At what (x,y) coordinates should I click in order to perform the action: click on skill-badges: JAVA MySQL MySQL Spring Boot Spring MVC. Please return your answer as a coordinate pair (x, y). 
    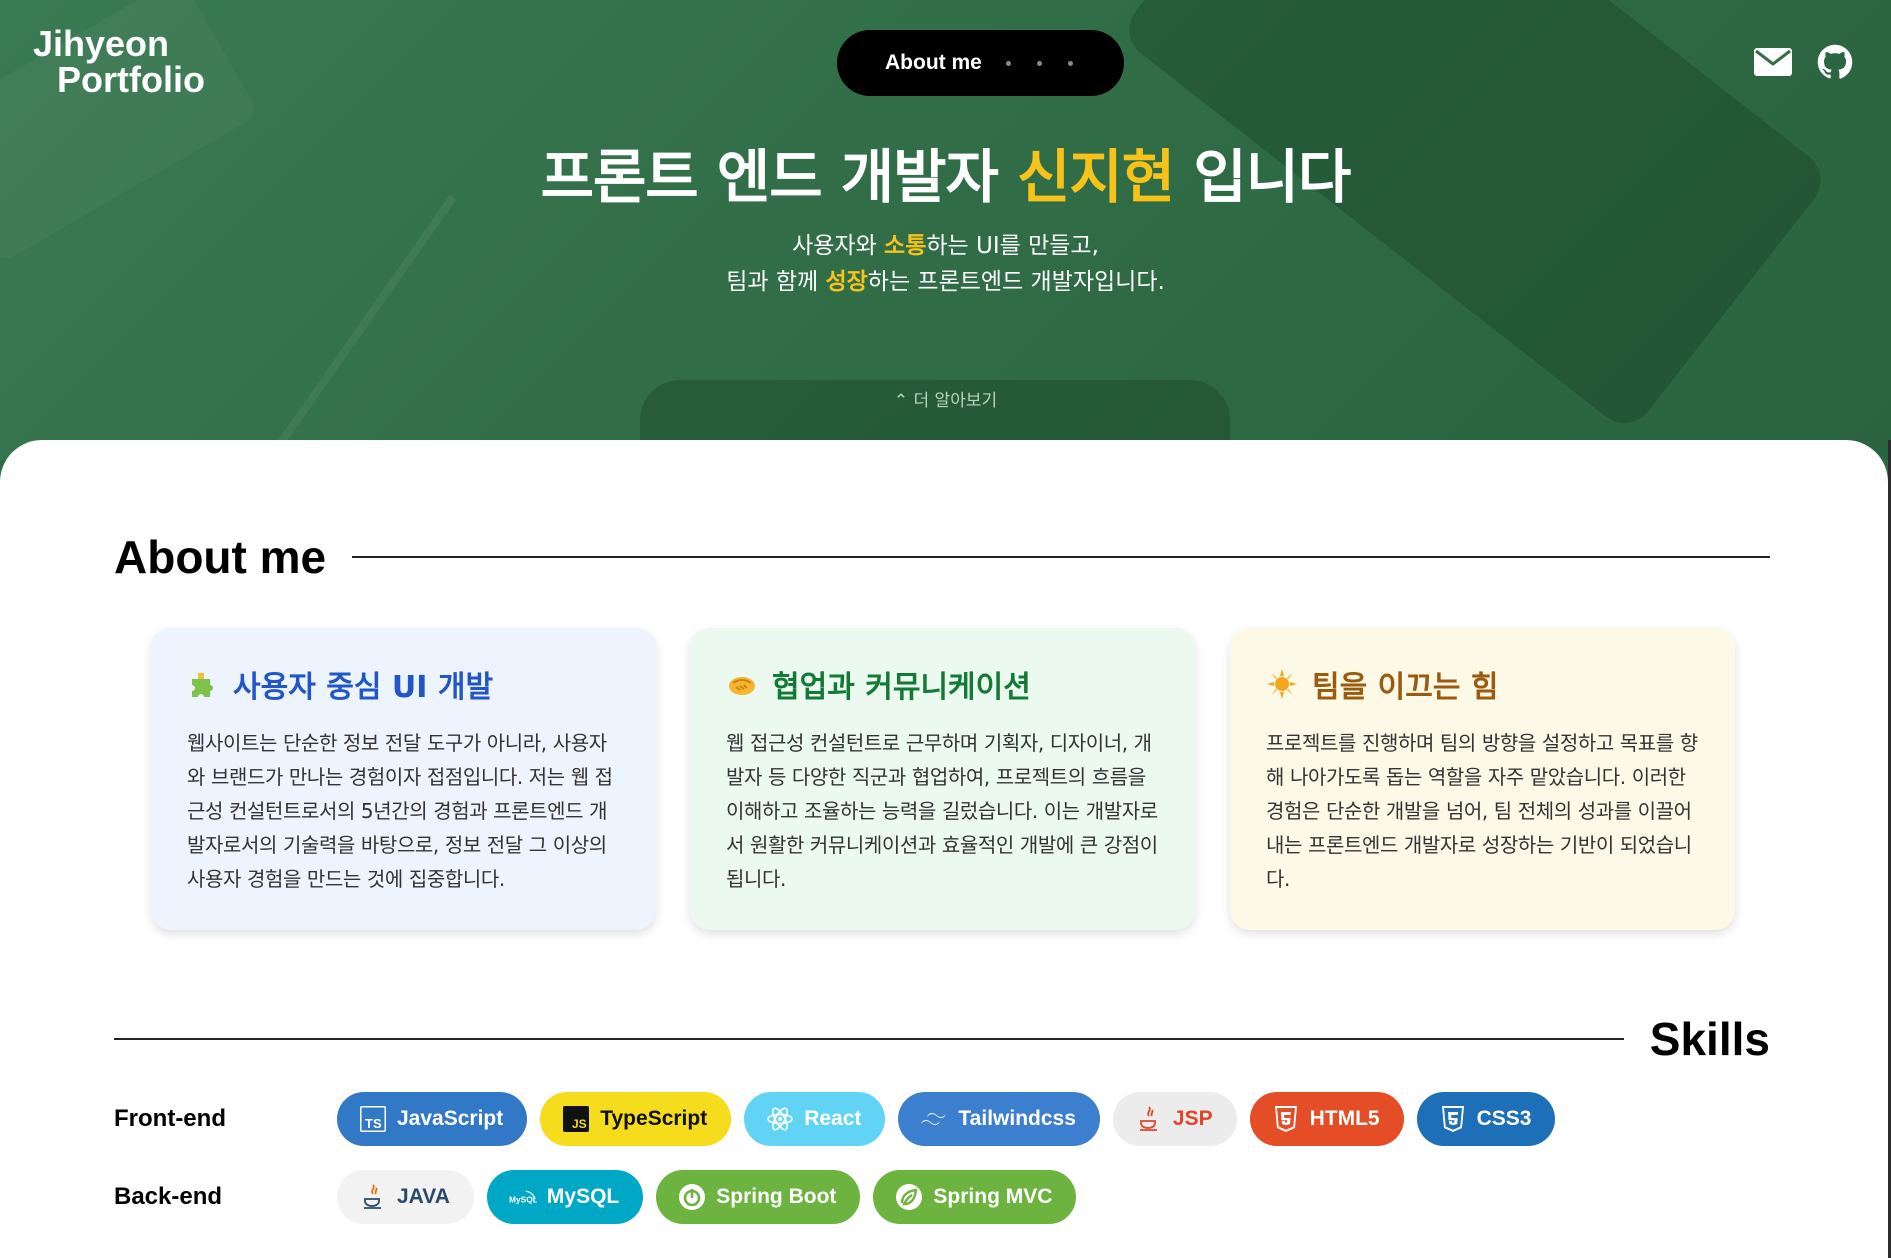
    Looking at the image, I should click on (707, 1197).